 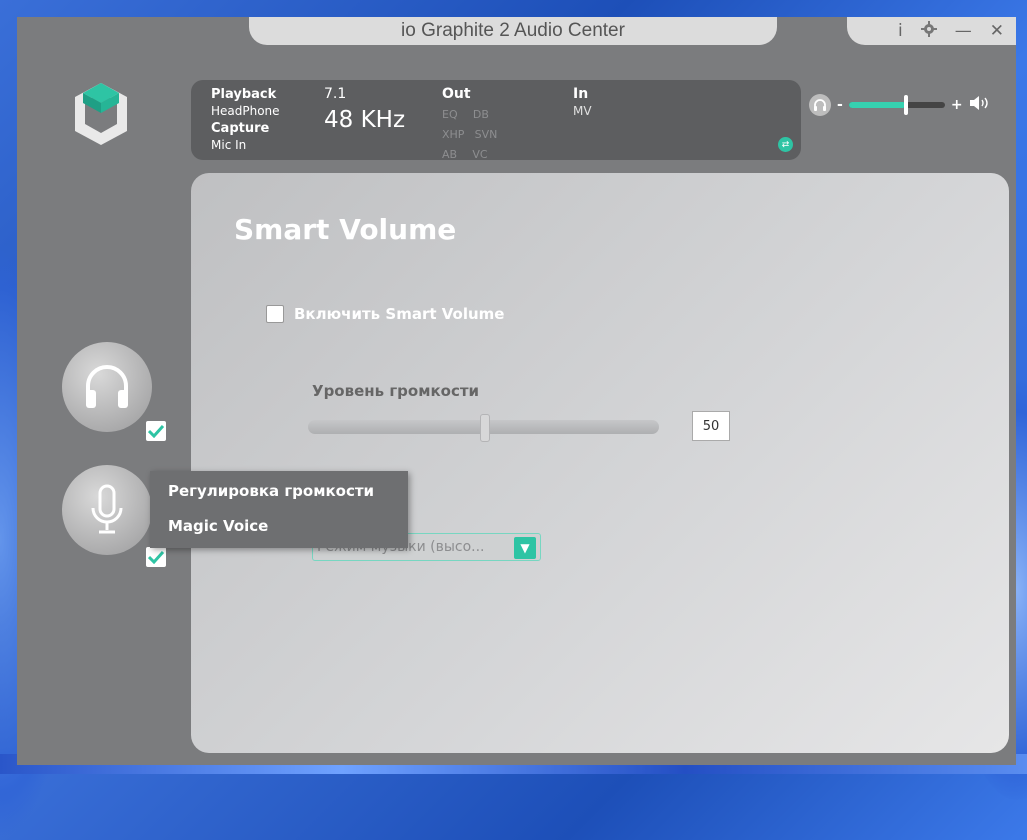 I want to click on master-volume: - +, so click(x=900, y=105).